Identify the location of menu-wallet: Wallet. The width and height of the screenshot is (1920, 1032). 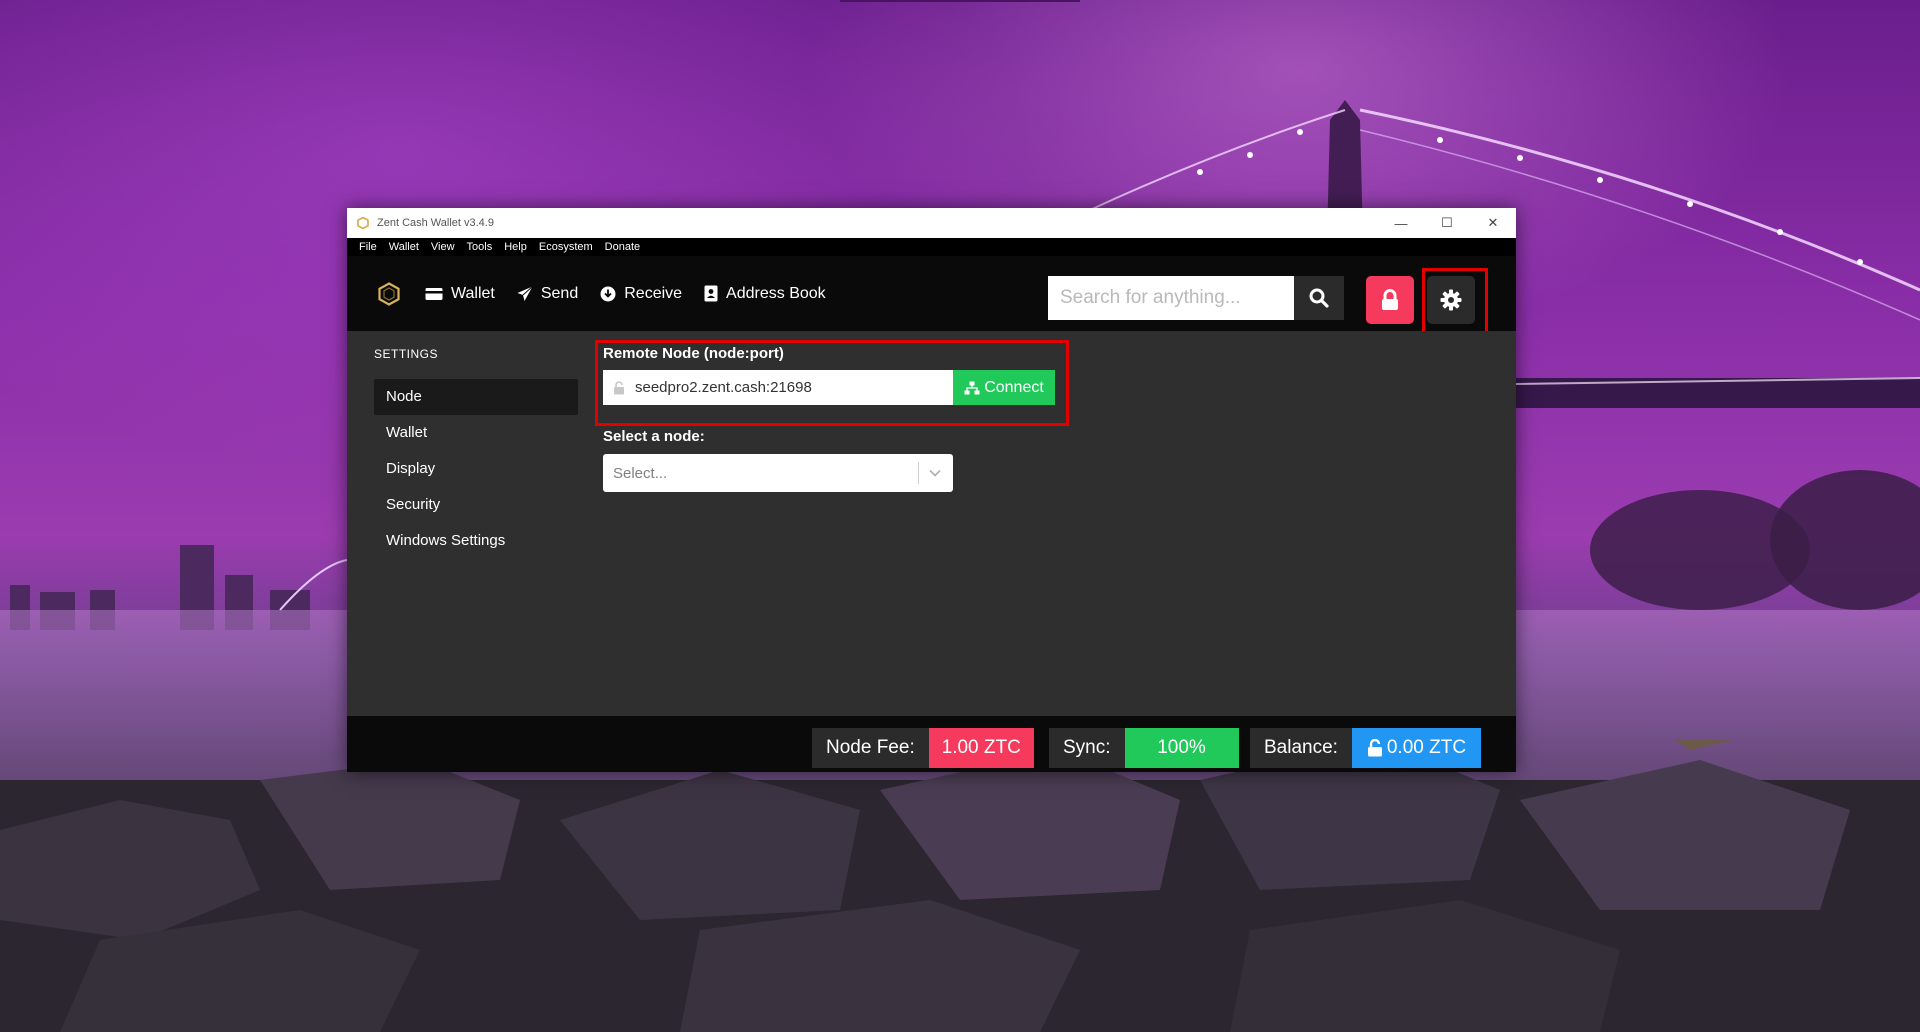
(404, 247).